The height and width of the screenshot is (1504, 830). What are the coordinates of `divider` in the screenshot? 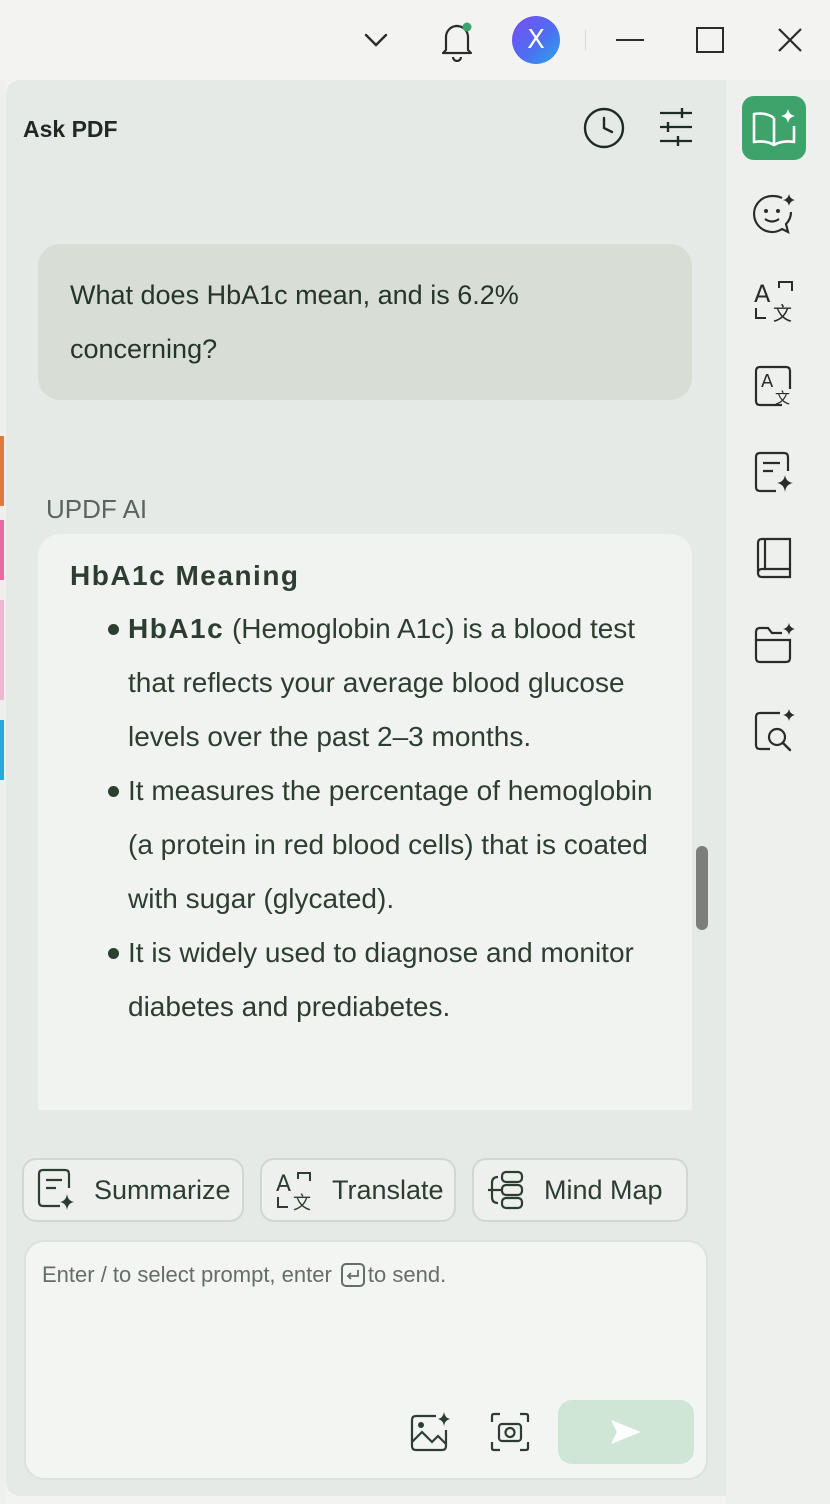 It's located at (585, 40).